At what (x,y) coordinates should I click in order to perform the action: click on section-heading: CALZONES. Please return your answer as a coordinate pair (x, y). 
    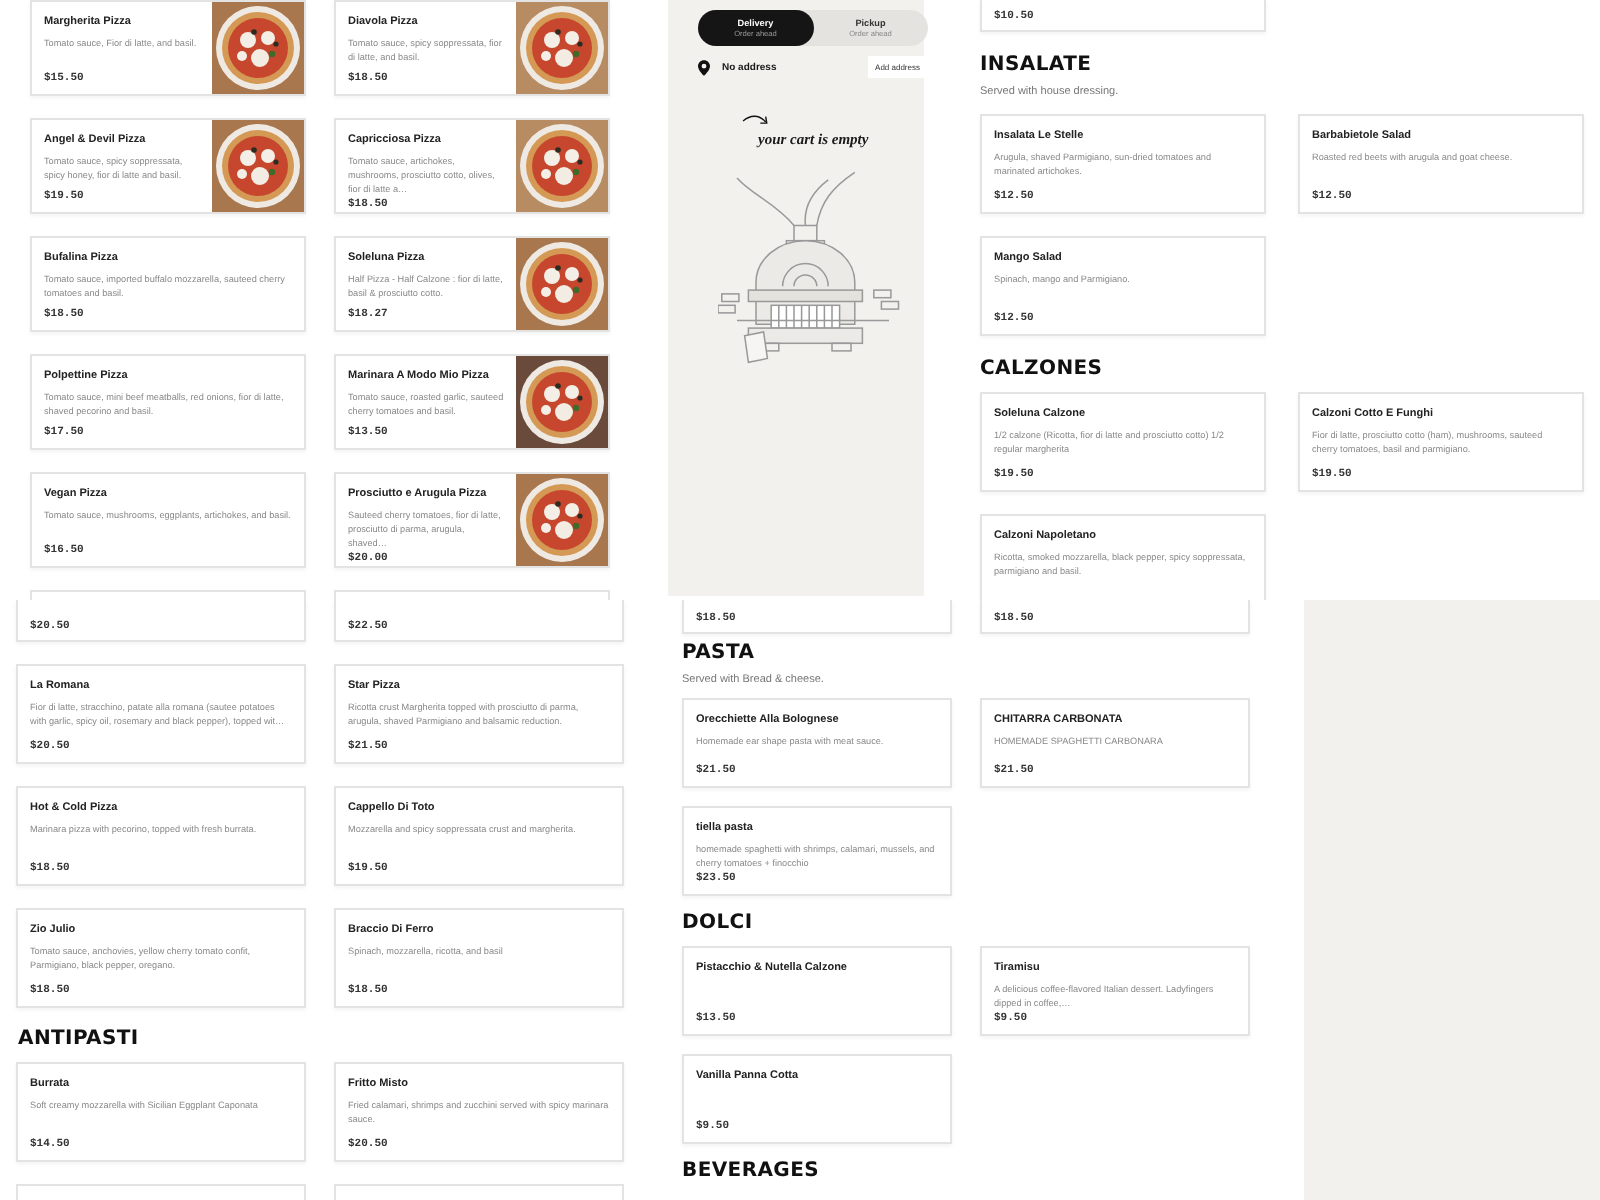
    Looking at the image, I should click on (1042, 369).